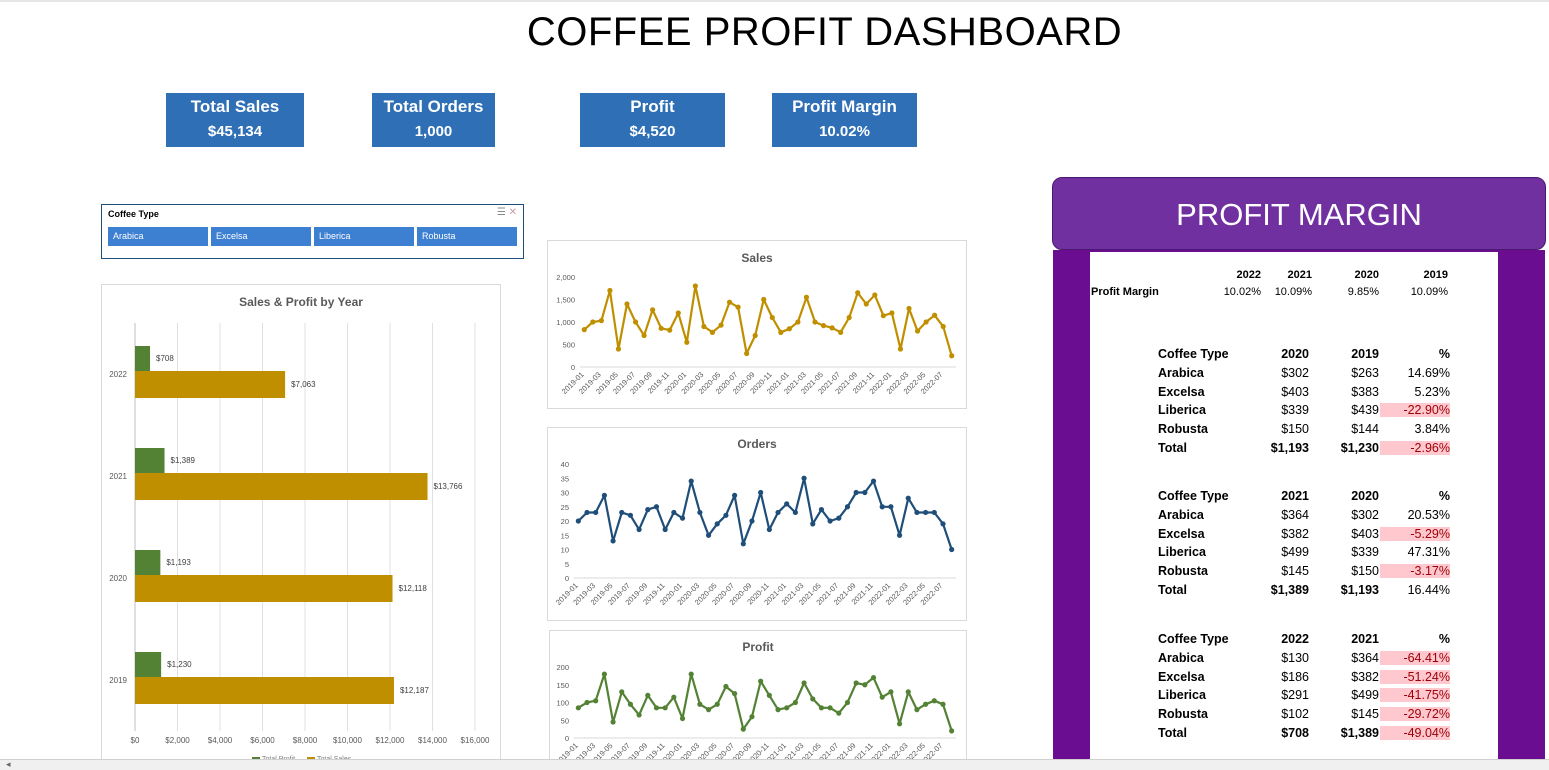 This screenshot has height=770, width=1549. Describe the element at coordinates (501, 212) in the screenshot. I see `multi-select-icon: ☰` at that location.